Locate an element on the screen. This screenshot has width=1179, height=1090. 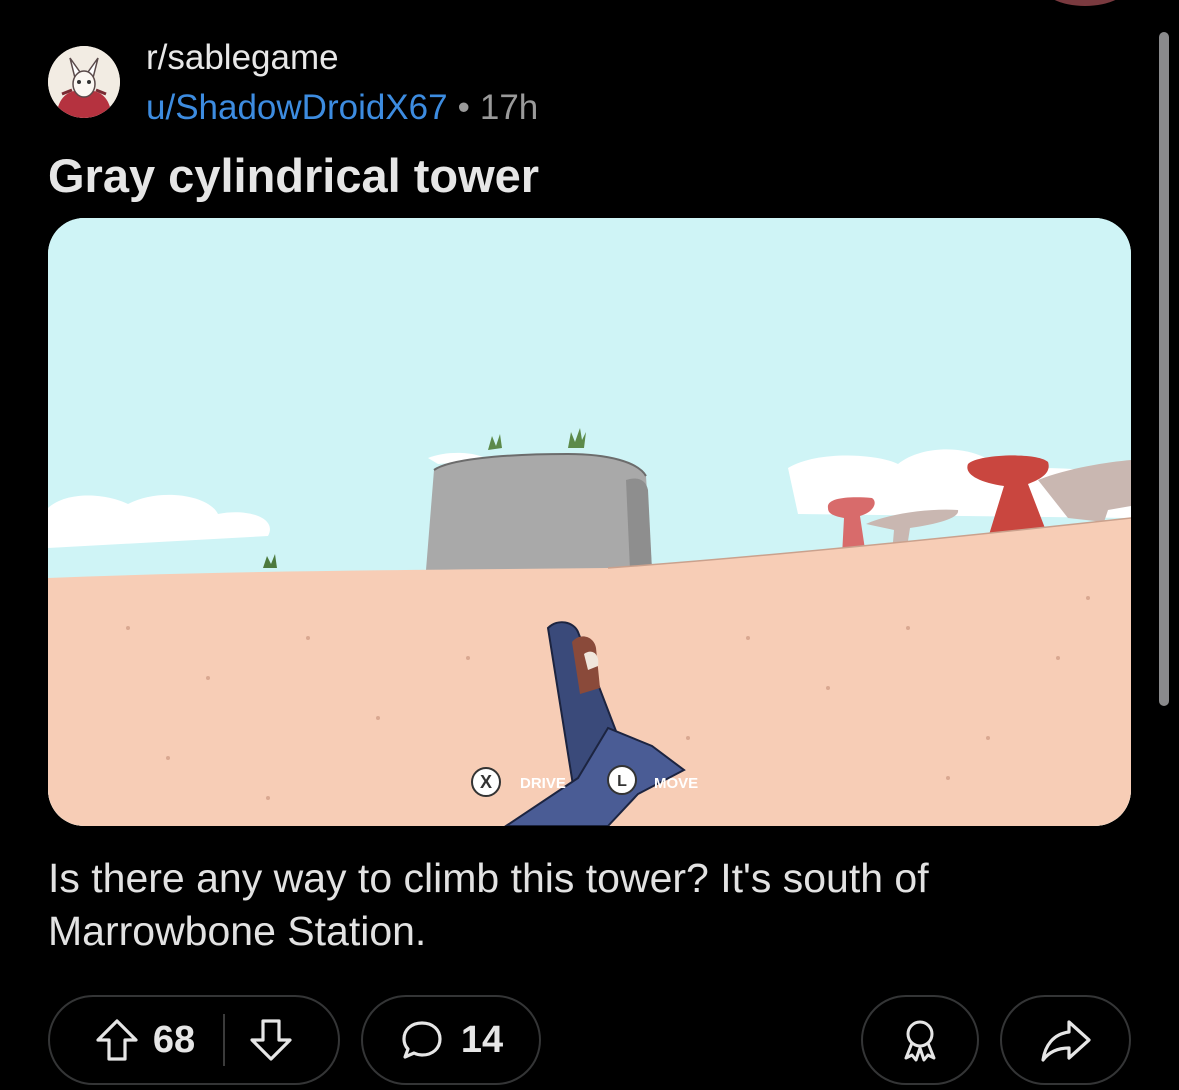
speech-bubble-icon is located at coordinates (422, 1040).